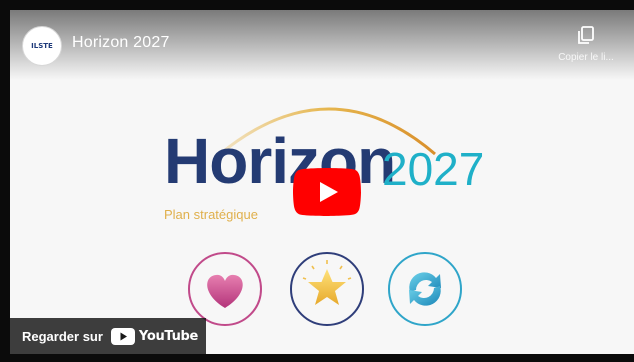  I want to click on video-title: Horizon 2027, so click(121, 43).